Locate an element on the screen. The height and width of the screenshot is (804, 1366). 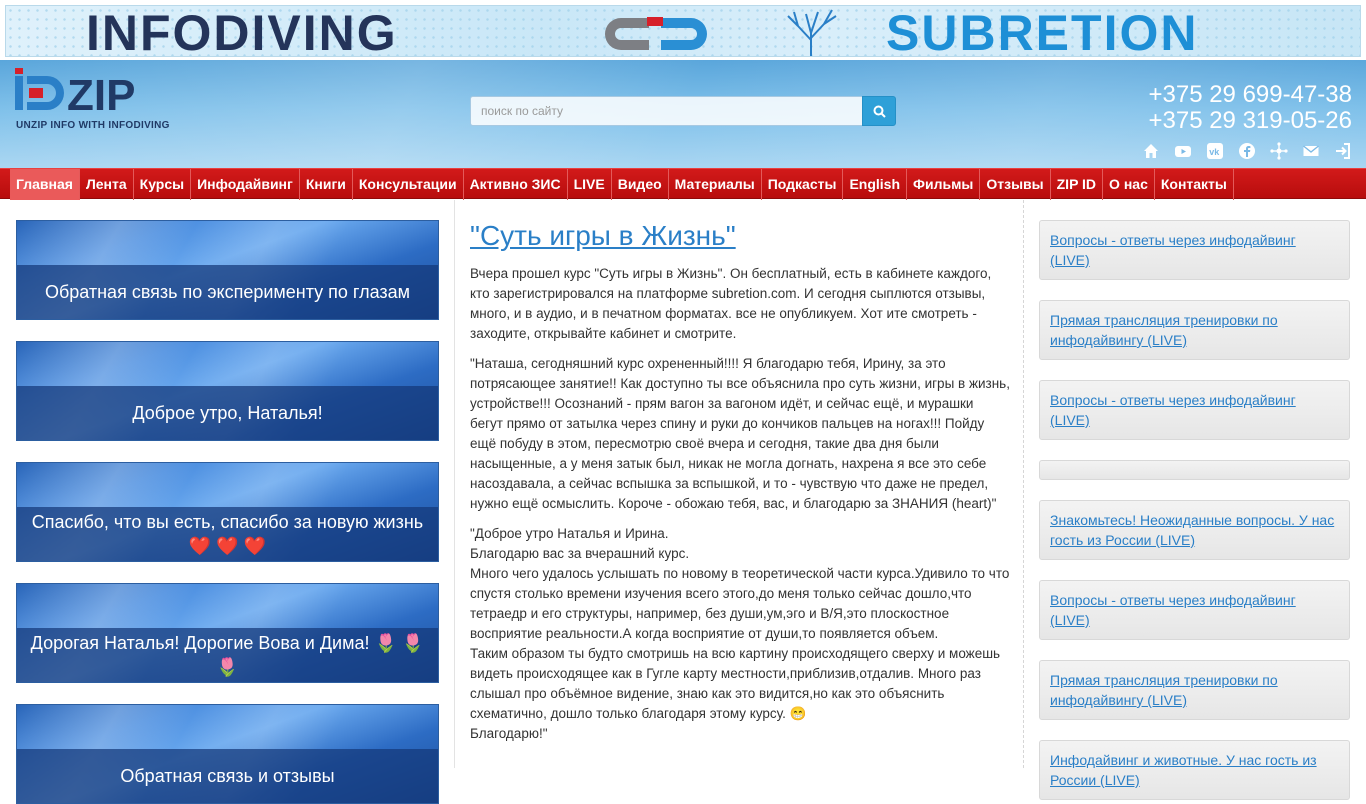
social-links: vk is located at coordinates (1247, 151).